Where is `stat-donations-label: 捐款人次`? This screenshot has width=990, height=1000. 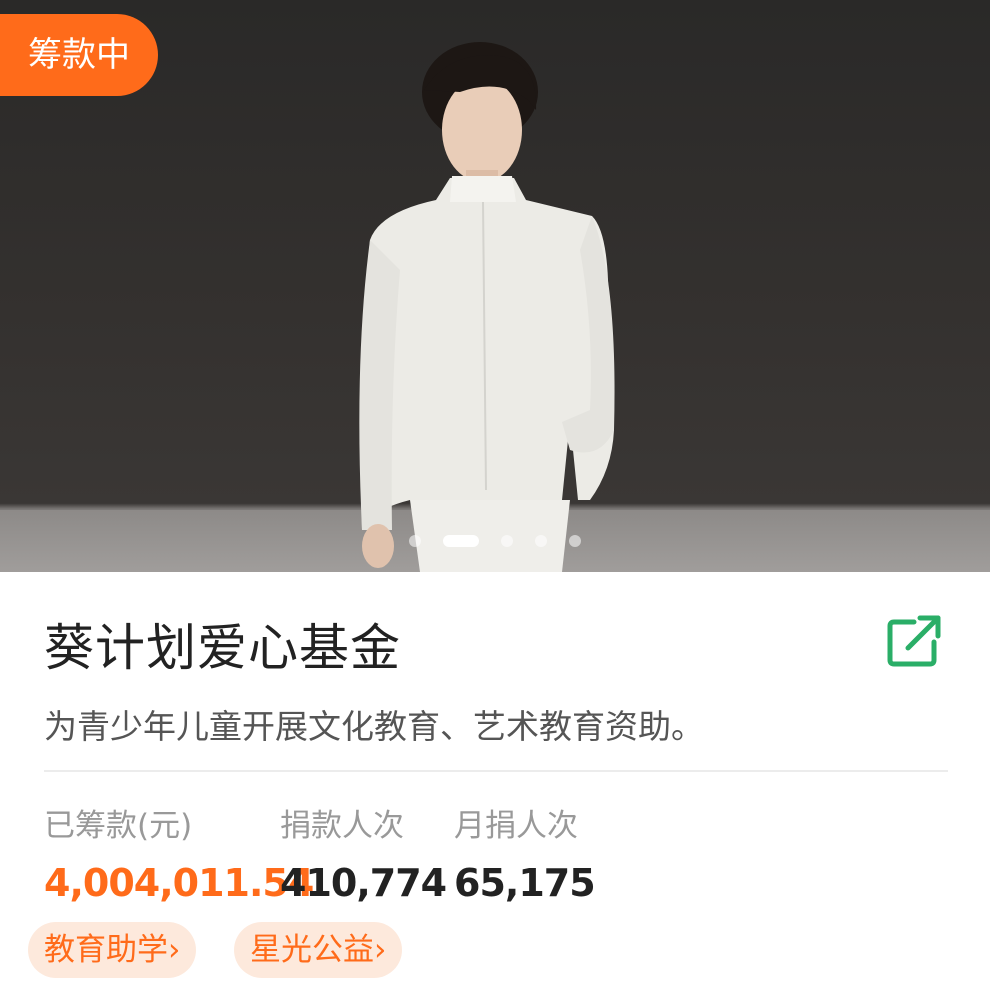 stat-donations-label: 捐款人次 is located at coordinates (342, 826).